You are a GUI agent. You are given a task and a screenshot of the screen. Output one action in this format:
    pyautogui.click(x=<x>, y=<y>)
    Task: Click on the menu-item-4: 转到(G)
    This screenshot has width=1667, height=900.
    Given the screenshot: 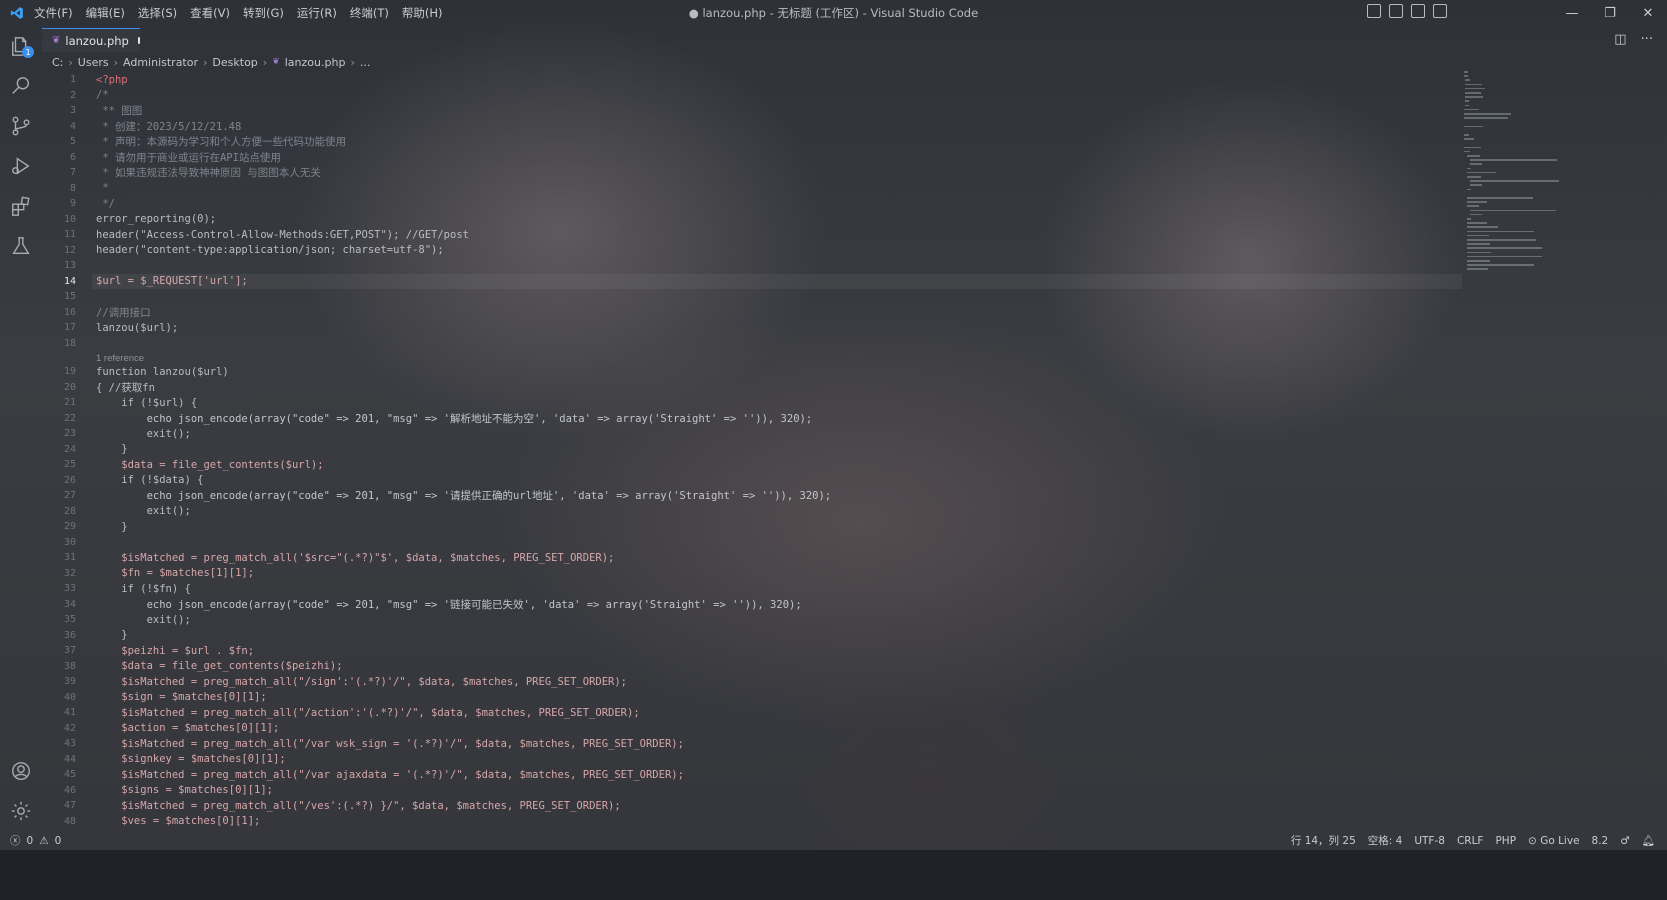 What is the action you would take?
    pyautogui.click(x=263, y=13)
    